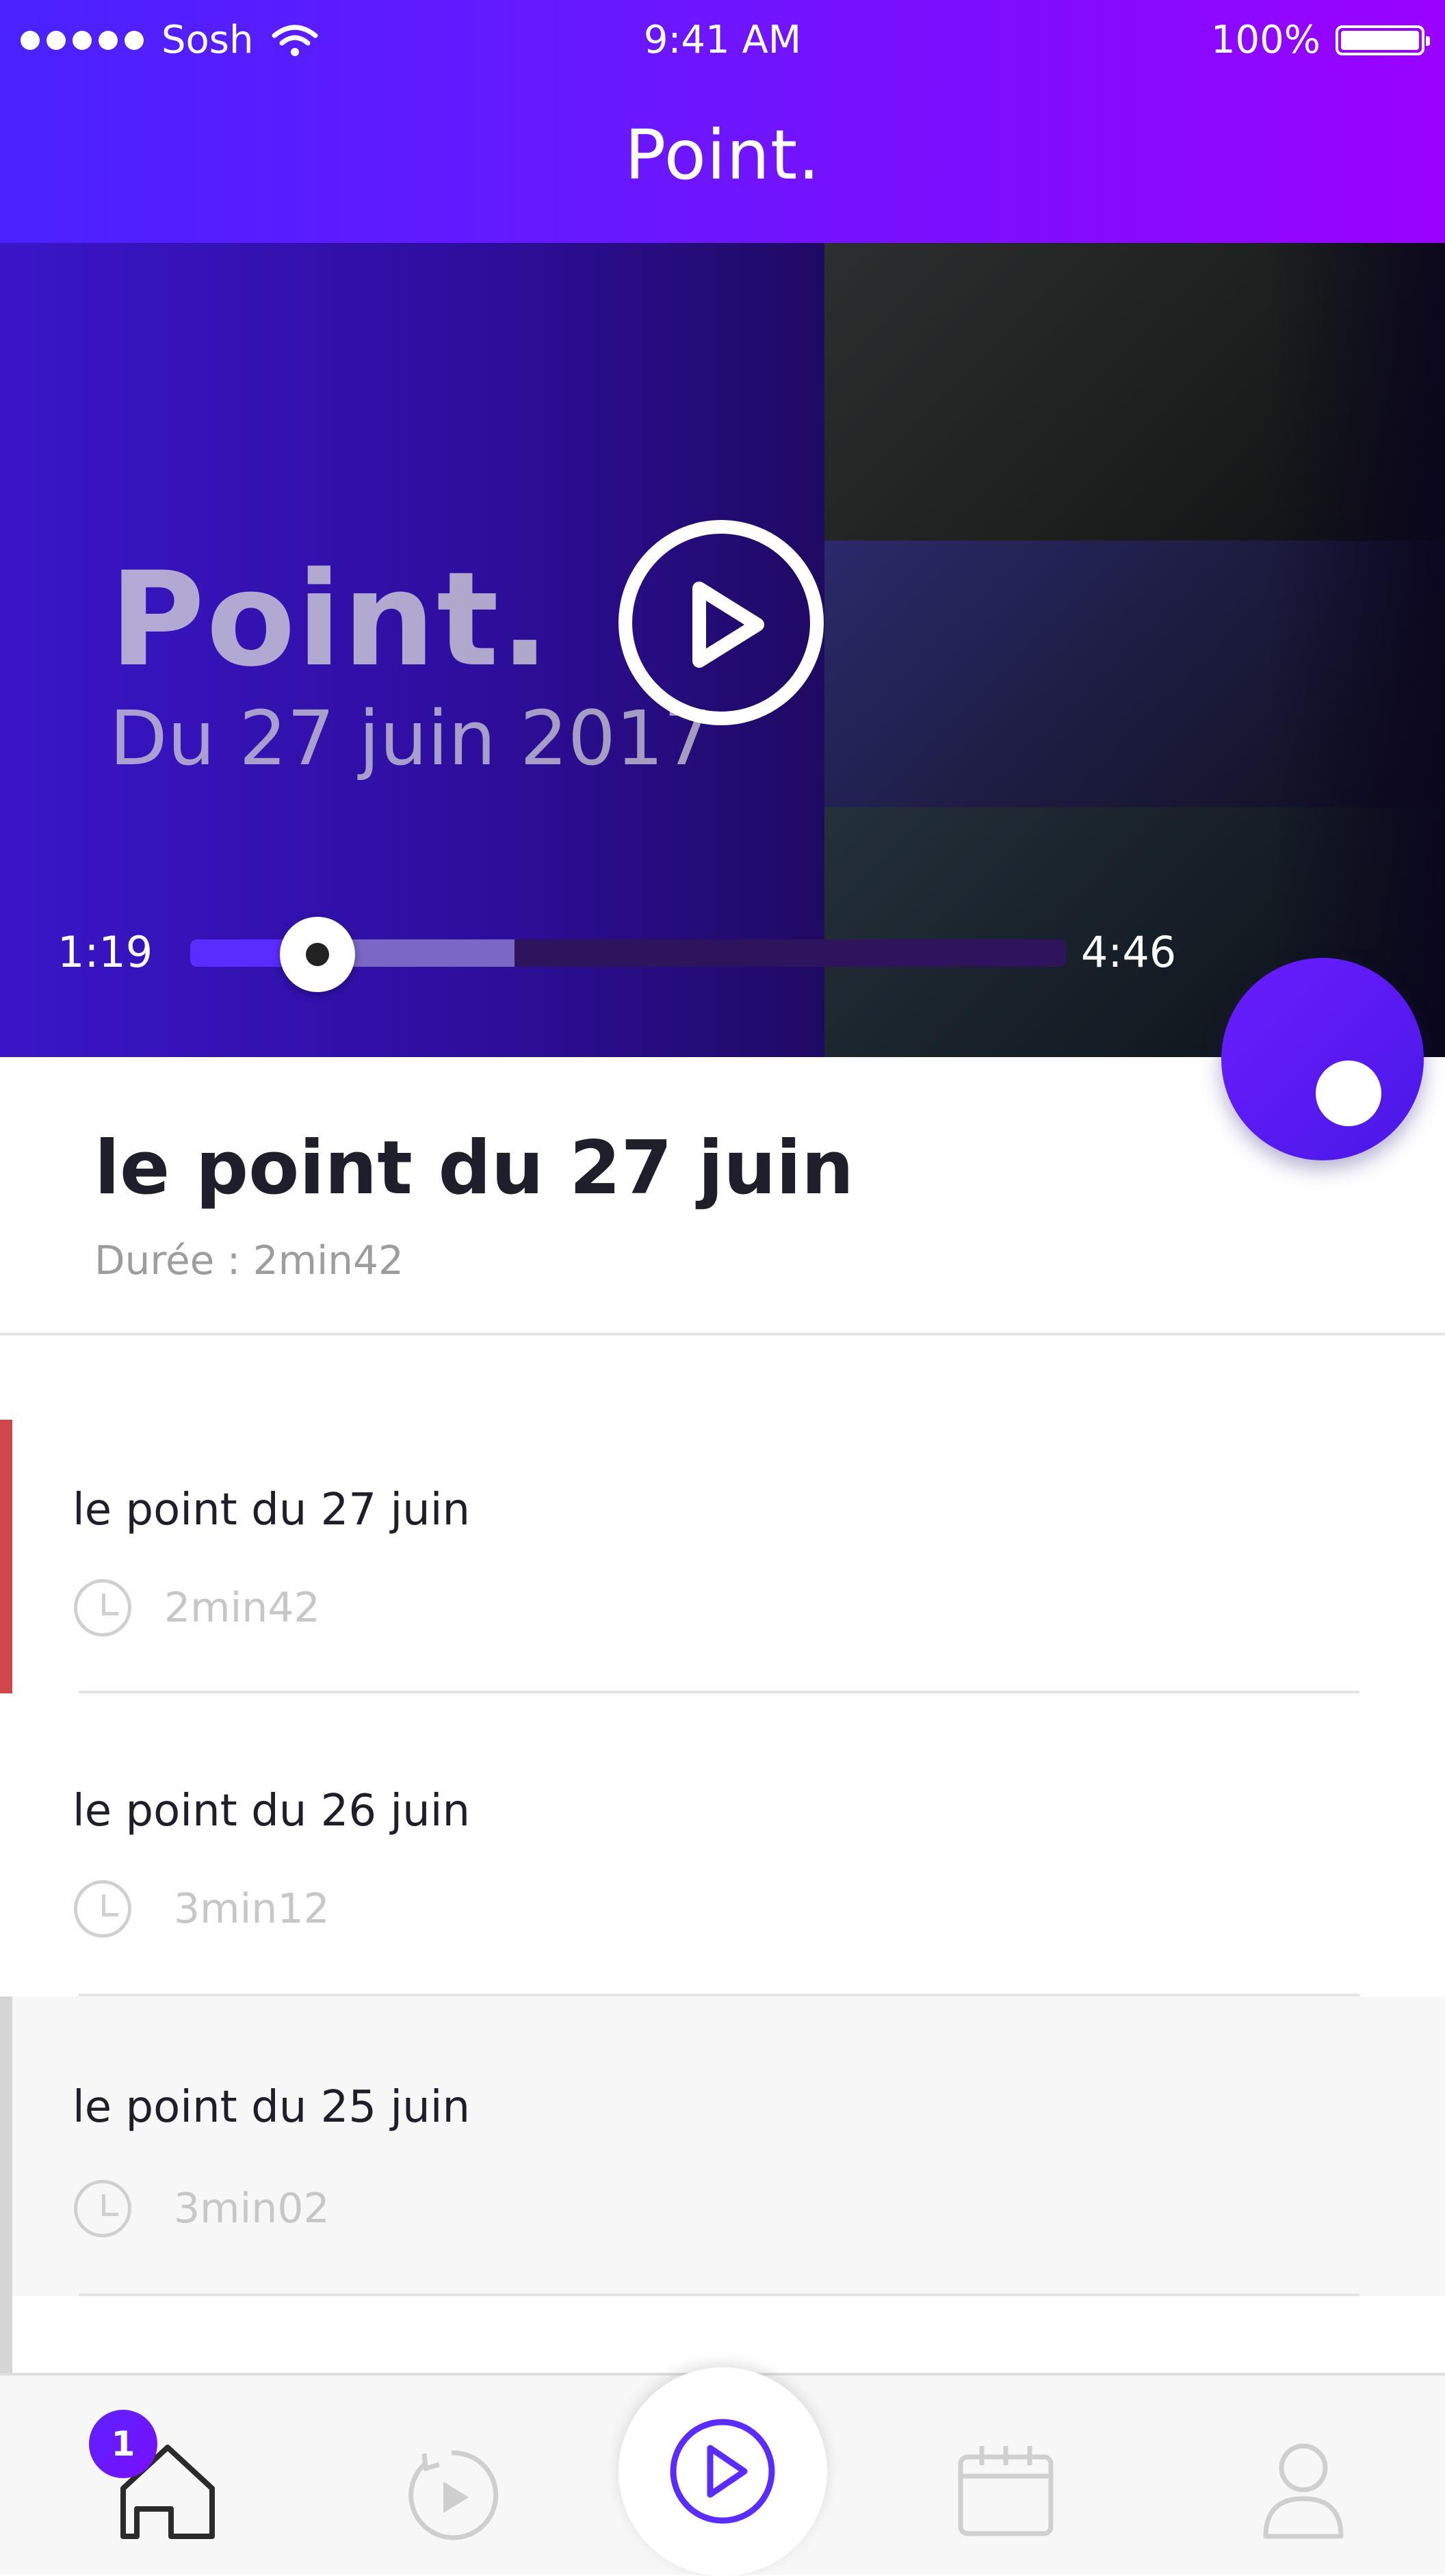  What do you see at coordinates (272, 2107) in the screenshot?
I see `list-item-title: le point du 25 juin` at bounding box center [272, 2107].